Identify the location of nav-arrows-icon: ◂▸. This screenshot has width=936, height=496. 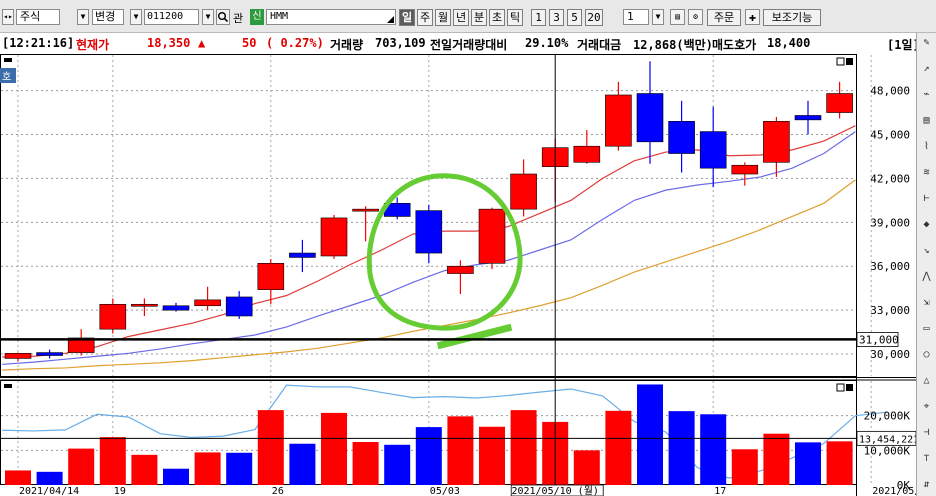
(8, 17).